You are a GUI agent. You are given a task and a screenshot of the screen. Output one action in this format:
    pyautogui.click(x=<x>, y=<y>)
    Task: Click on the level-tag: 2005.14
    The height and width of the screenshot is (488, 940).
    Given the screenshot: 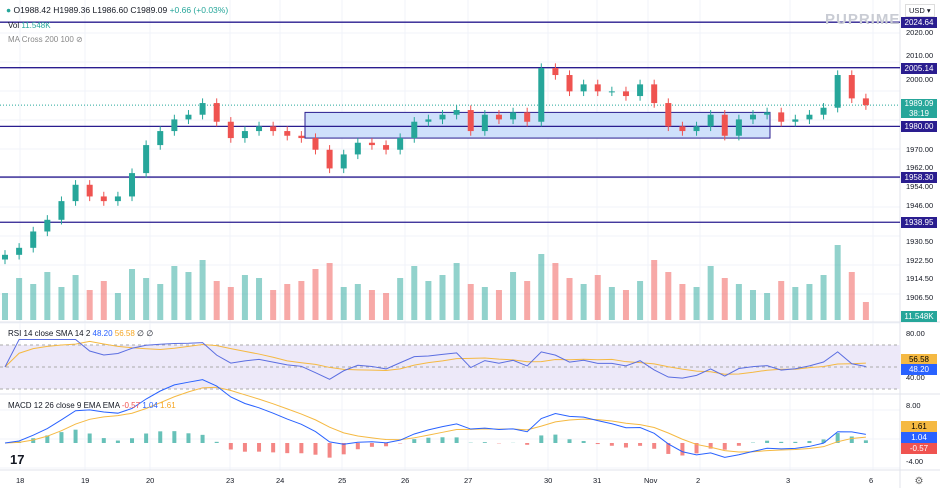 What is the action you would take?
    pyautogui.click(x=919, y=68)
    